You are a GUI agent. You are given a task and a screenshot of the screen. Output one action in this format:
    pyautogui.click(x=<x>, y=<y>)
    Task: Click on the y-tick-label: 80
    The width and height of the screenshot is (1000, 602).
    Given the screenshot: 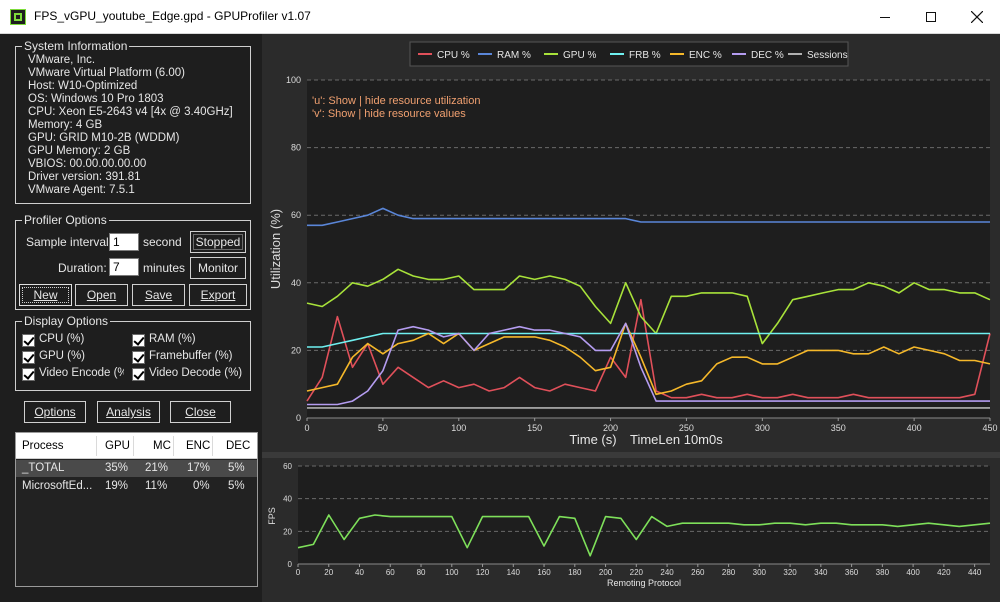 What is the action you would take?
    pyautogui.click(x=296, y=148)
    